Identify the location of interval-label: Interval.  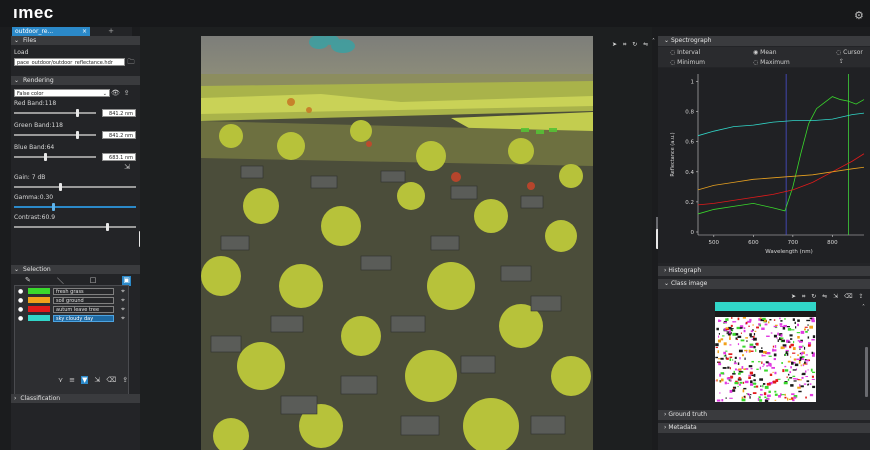
(689, 52).